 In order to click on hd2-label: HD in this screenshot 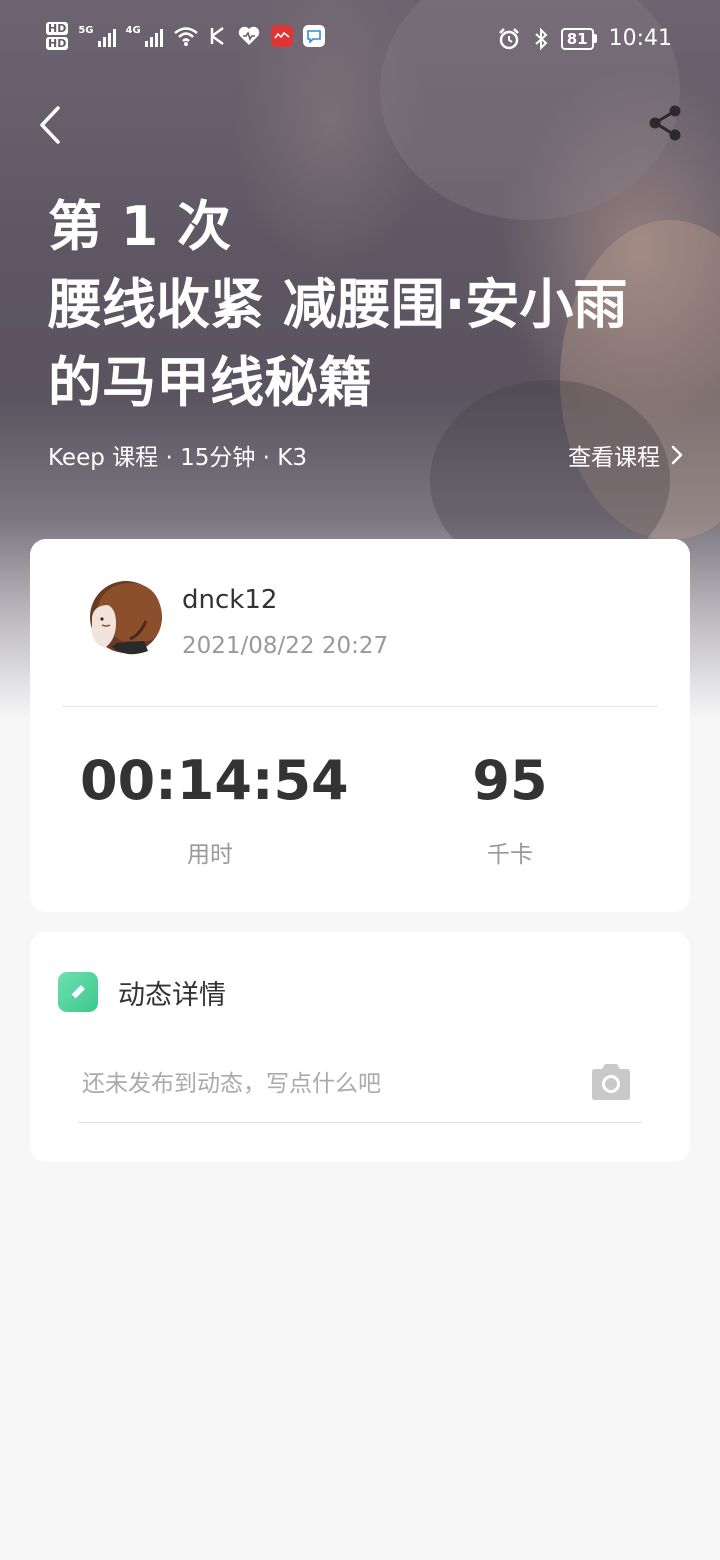, I will do `click(57, 43)`.